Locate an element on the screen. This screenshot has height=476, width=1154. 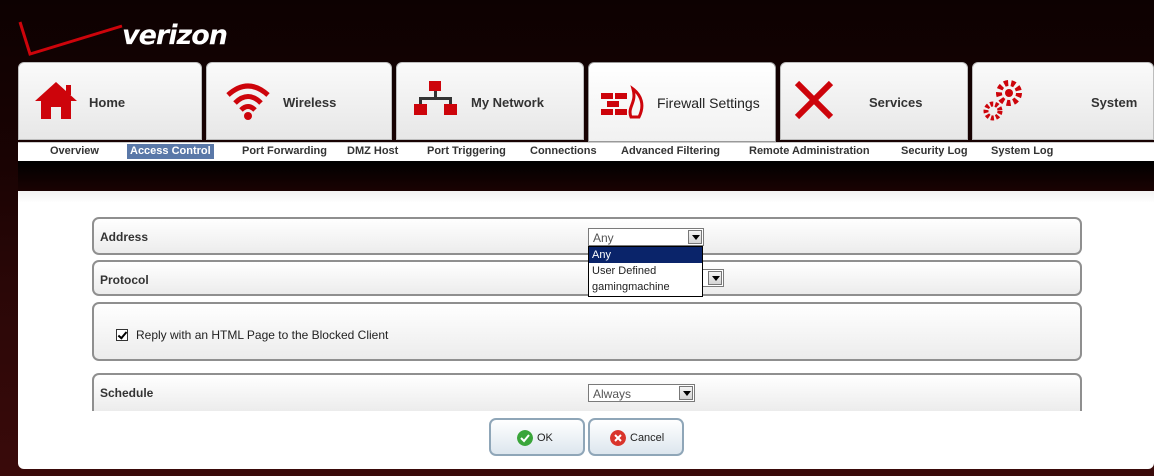
tab-my-network: My Network is located at coordinates (490, 101).